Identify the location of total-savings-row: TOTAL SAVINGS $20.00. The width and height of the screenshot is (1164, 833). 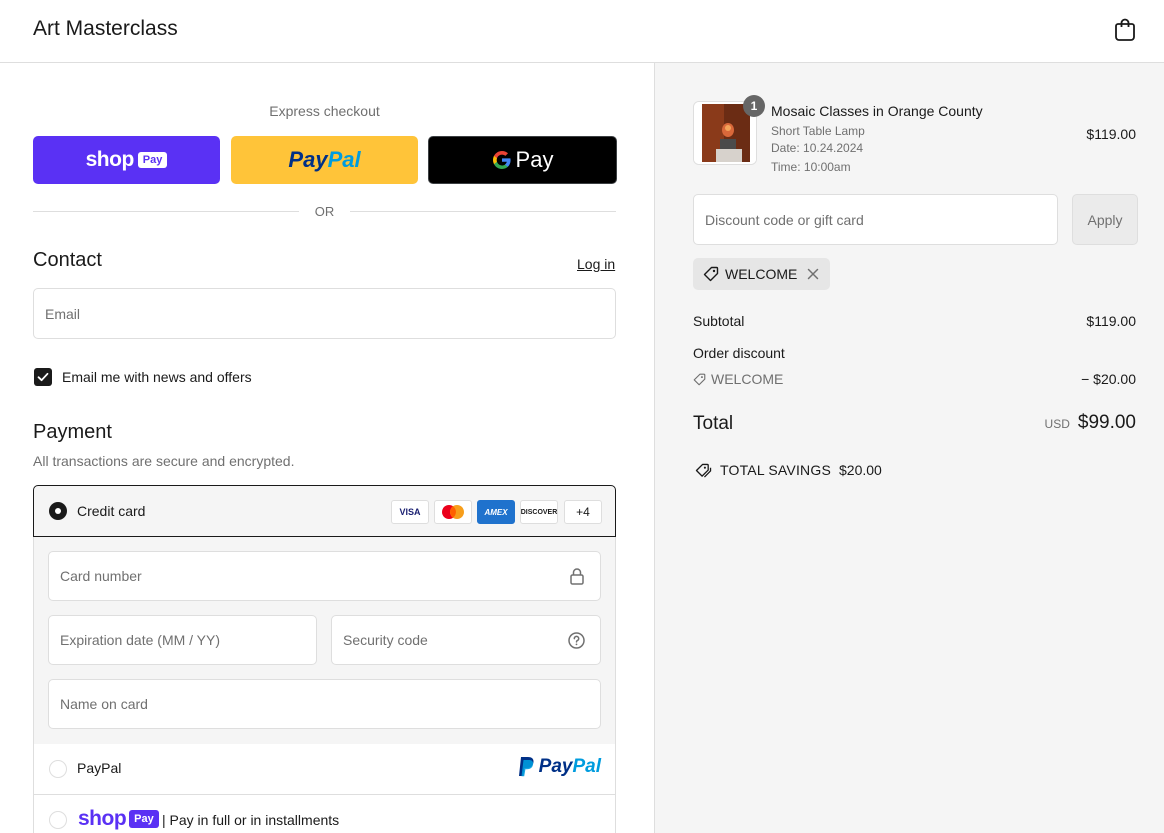
(788, 470).